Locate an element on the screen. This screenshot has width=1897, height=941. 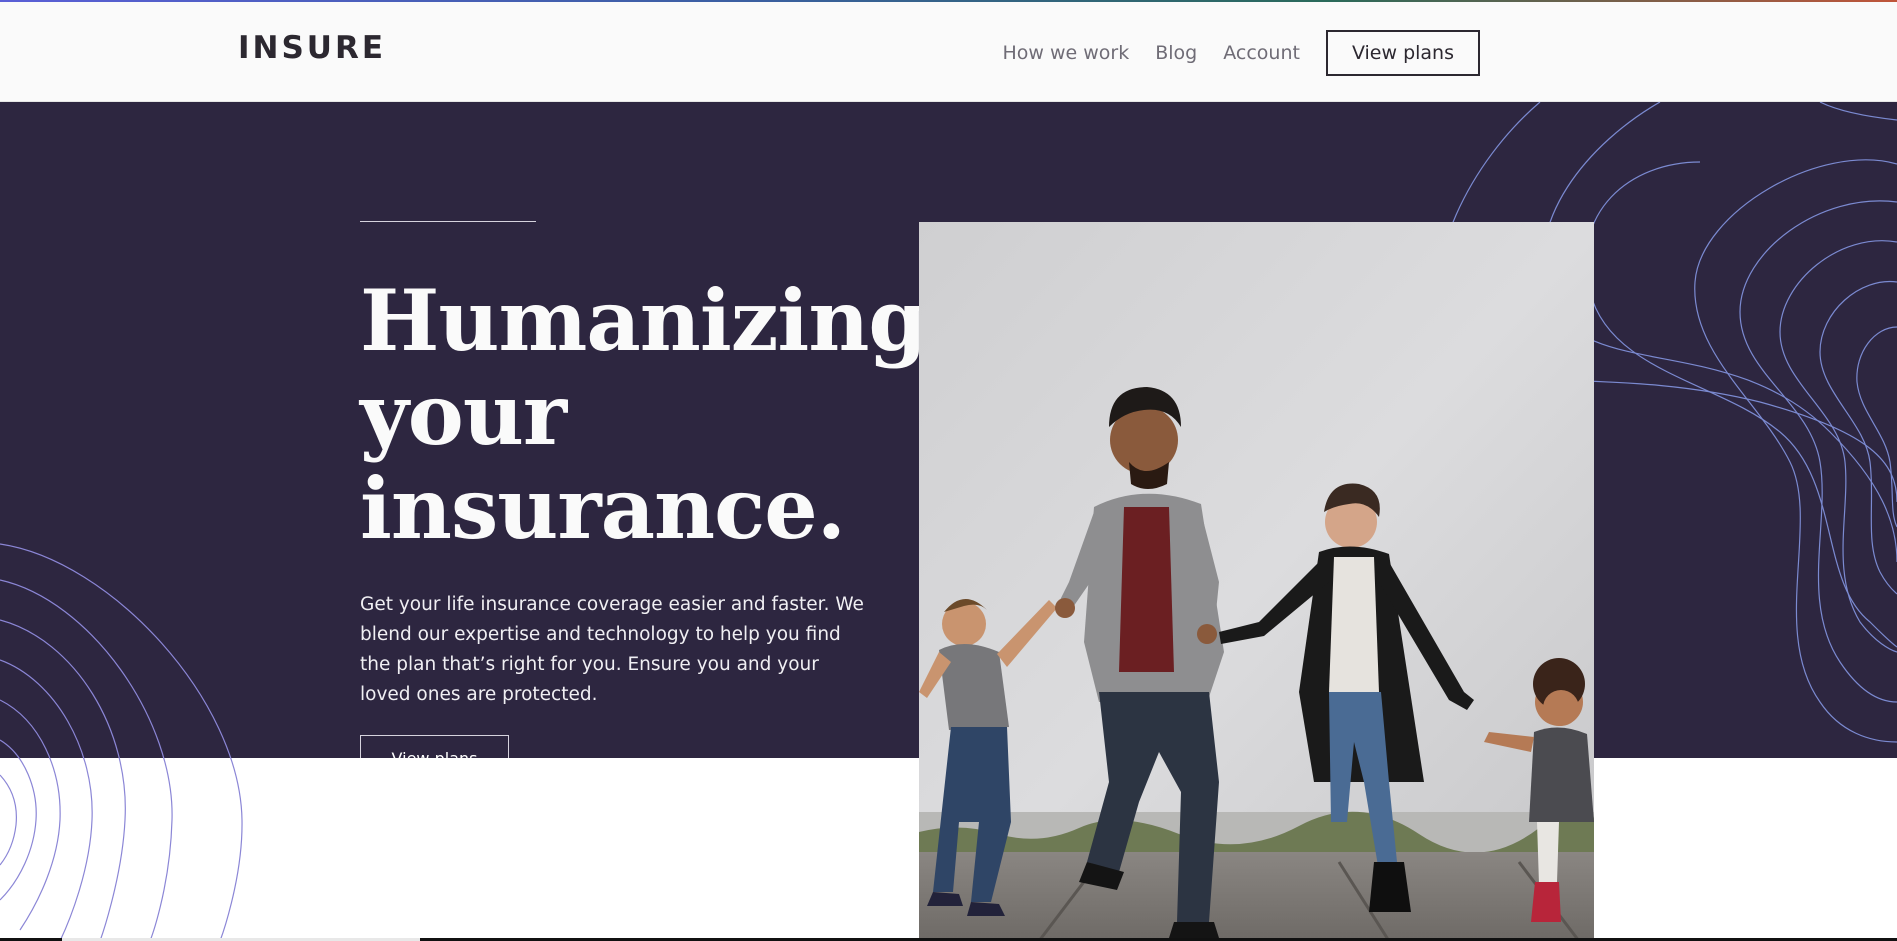
top-accent-bar is located at coordinates (948, 1).